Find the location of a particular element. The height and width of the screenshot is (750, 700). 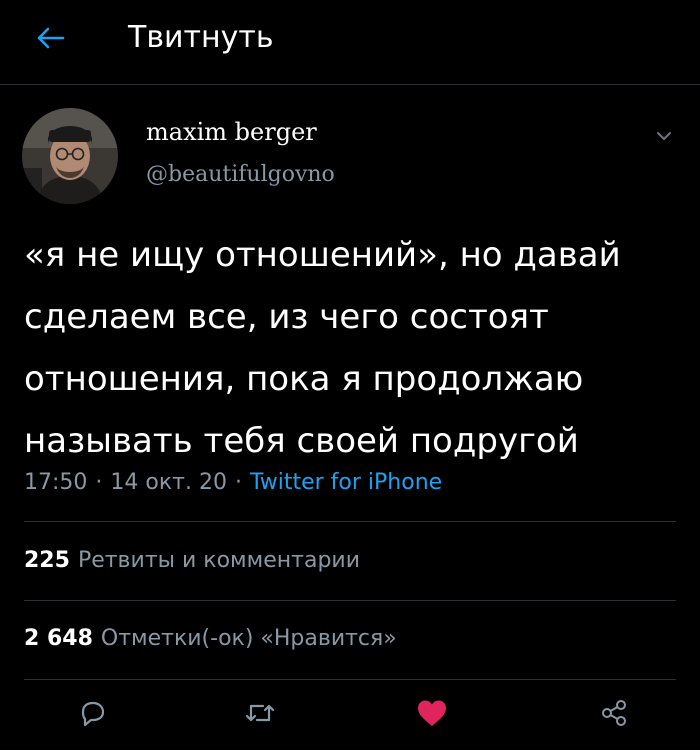

avatar-photo is located at coordinates (70, 156).